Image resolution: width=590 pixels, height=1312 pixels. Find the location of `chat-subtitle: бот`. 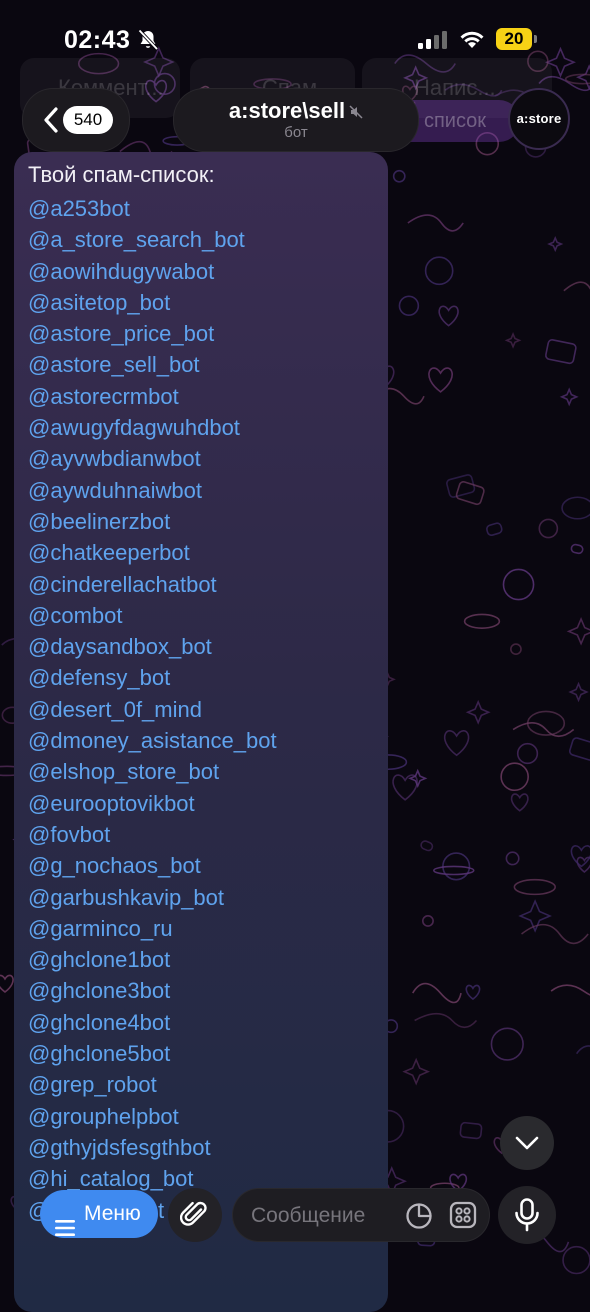

chat-subtitle: бот is located at coordinates (296, 132).